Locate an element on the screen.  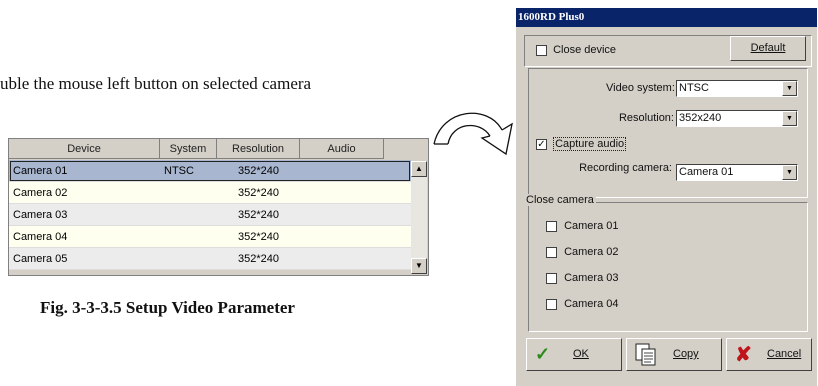
close-device-checkbox: Close device is located at coordinates (576, 50).